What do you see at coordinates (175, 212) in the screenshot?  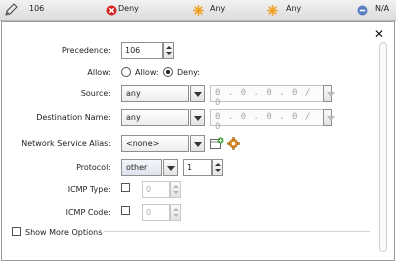 I see `icmp-code-stepper` at bounding box center [175, 212].